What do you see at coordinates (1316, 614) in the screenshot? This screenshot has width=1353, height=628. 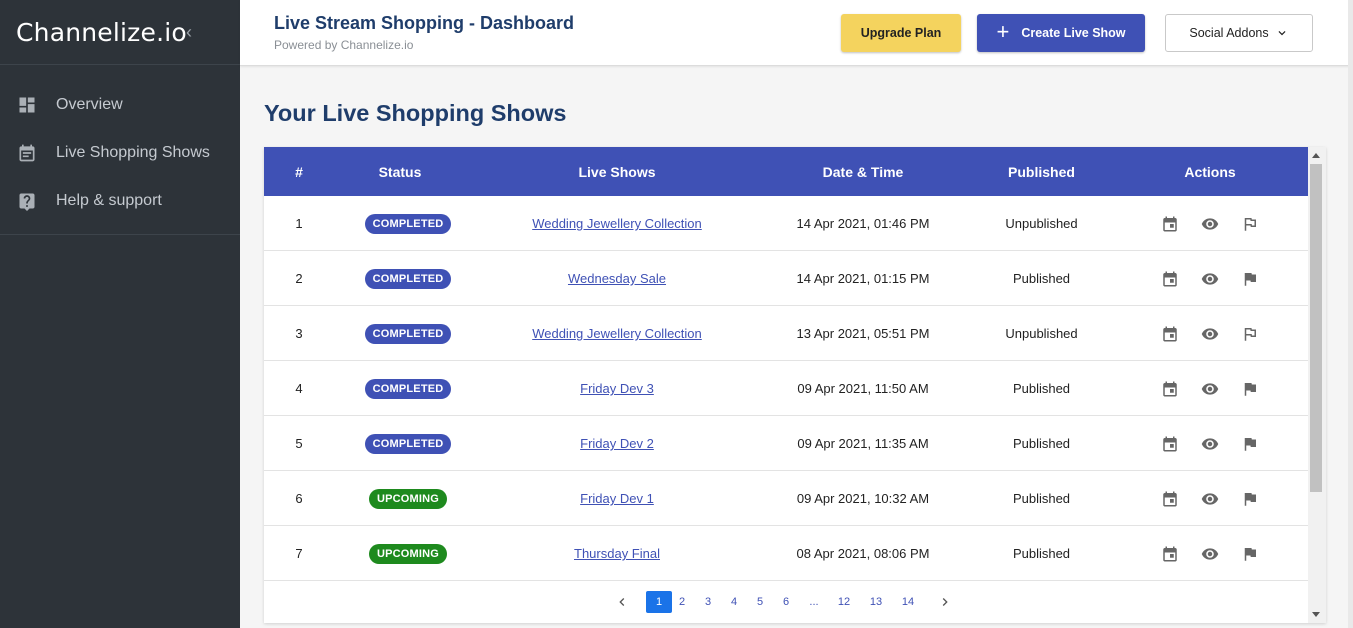 I see `scroll-down-arrow` at bounding box center [1316, 614].